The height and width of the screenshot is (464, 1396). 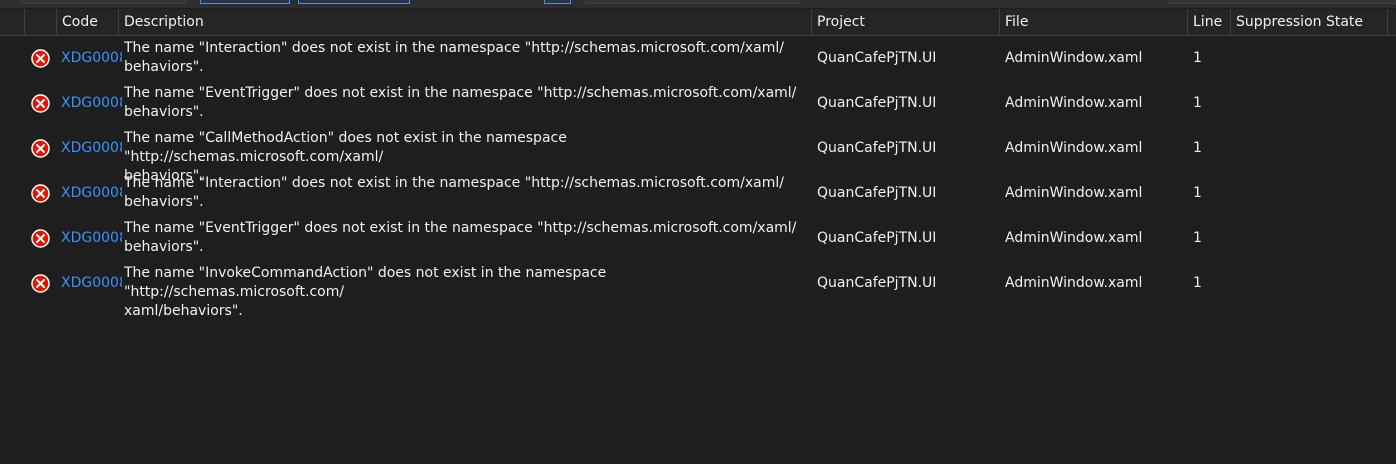 I want to click on toolbar, so click(x=698, y=4).